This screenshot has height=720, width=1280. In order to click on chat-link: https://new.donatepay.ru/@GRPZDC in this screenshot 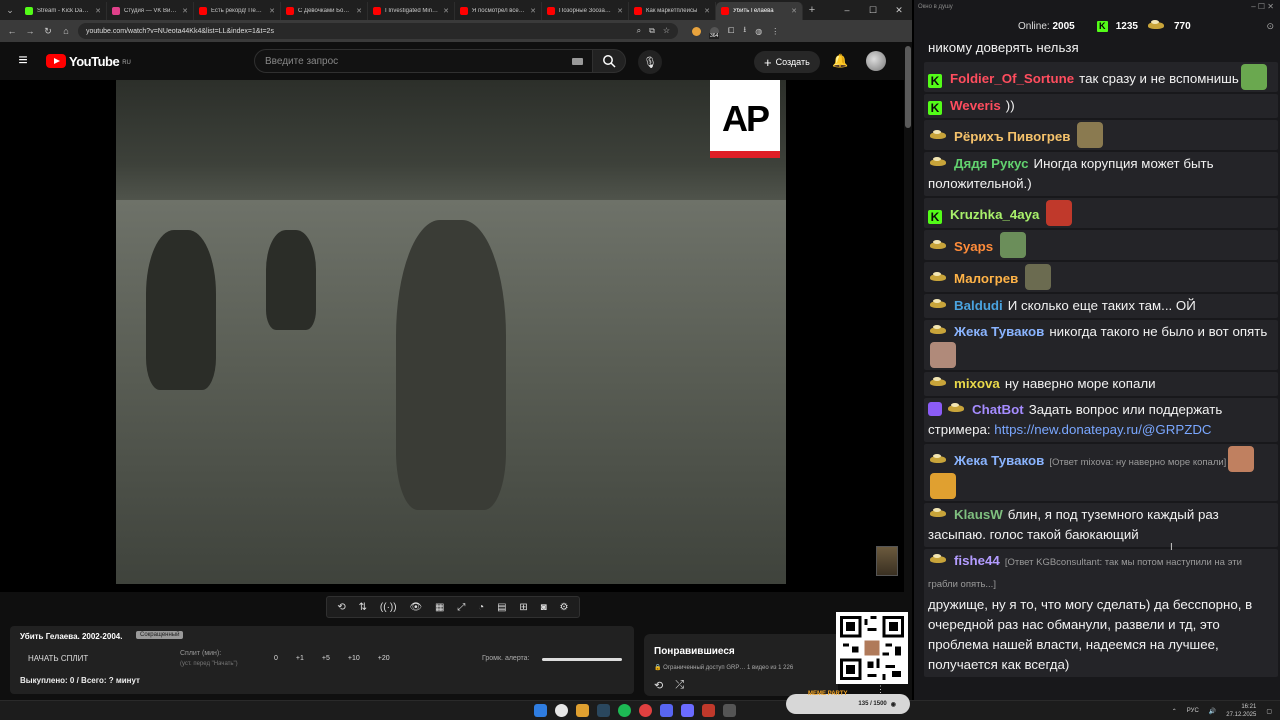, I will do `click(1102, 429)`.